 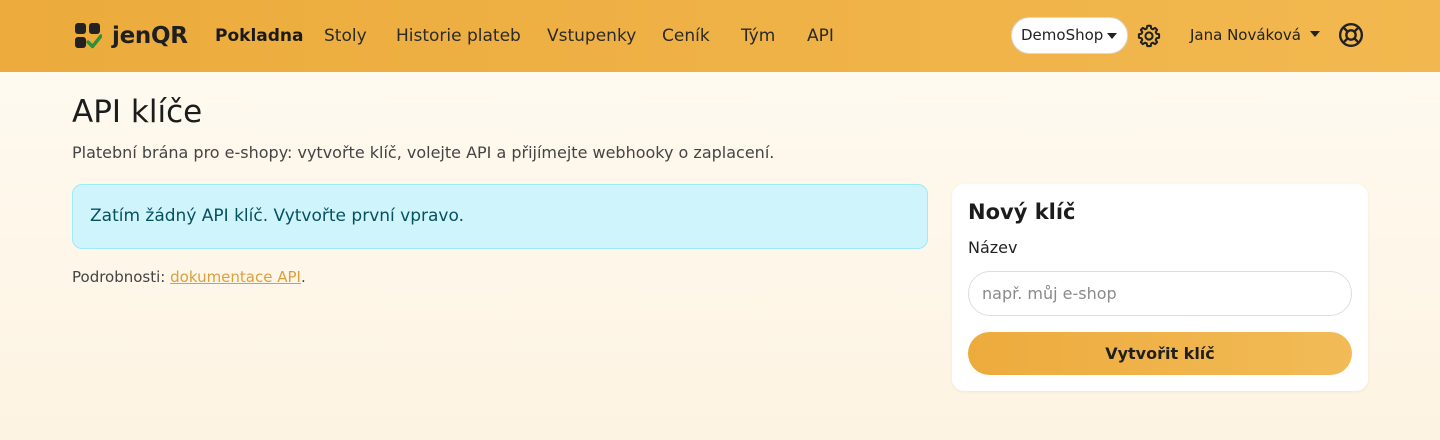 What do you see at coordinates (88, 36) in the screenshot?
I see `qr-check-logo` at bounding box center [88, 36].